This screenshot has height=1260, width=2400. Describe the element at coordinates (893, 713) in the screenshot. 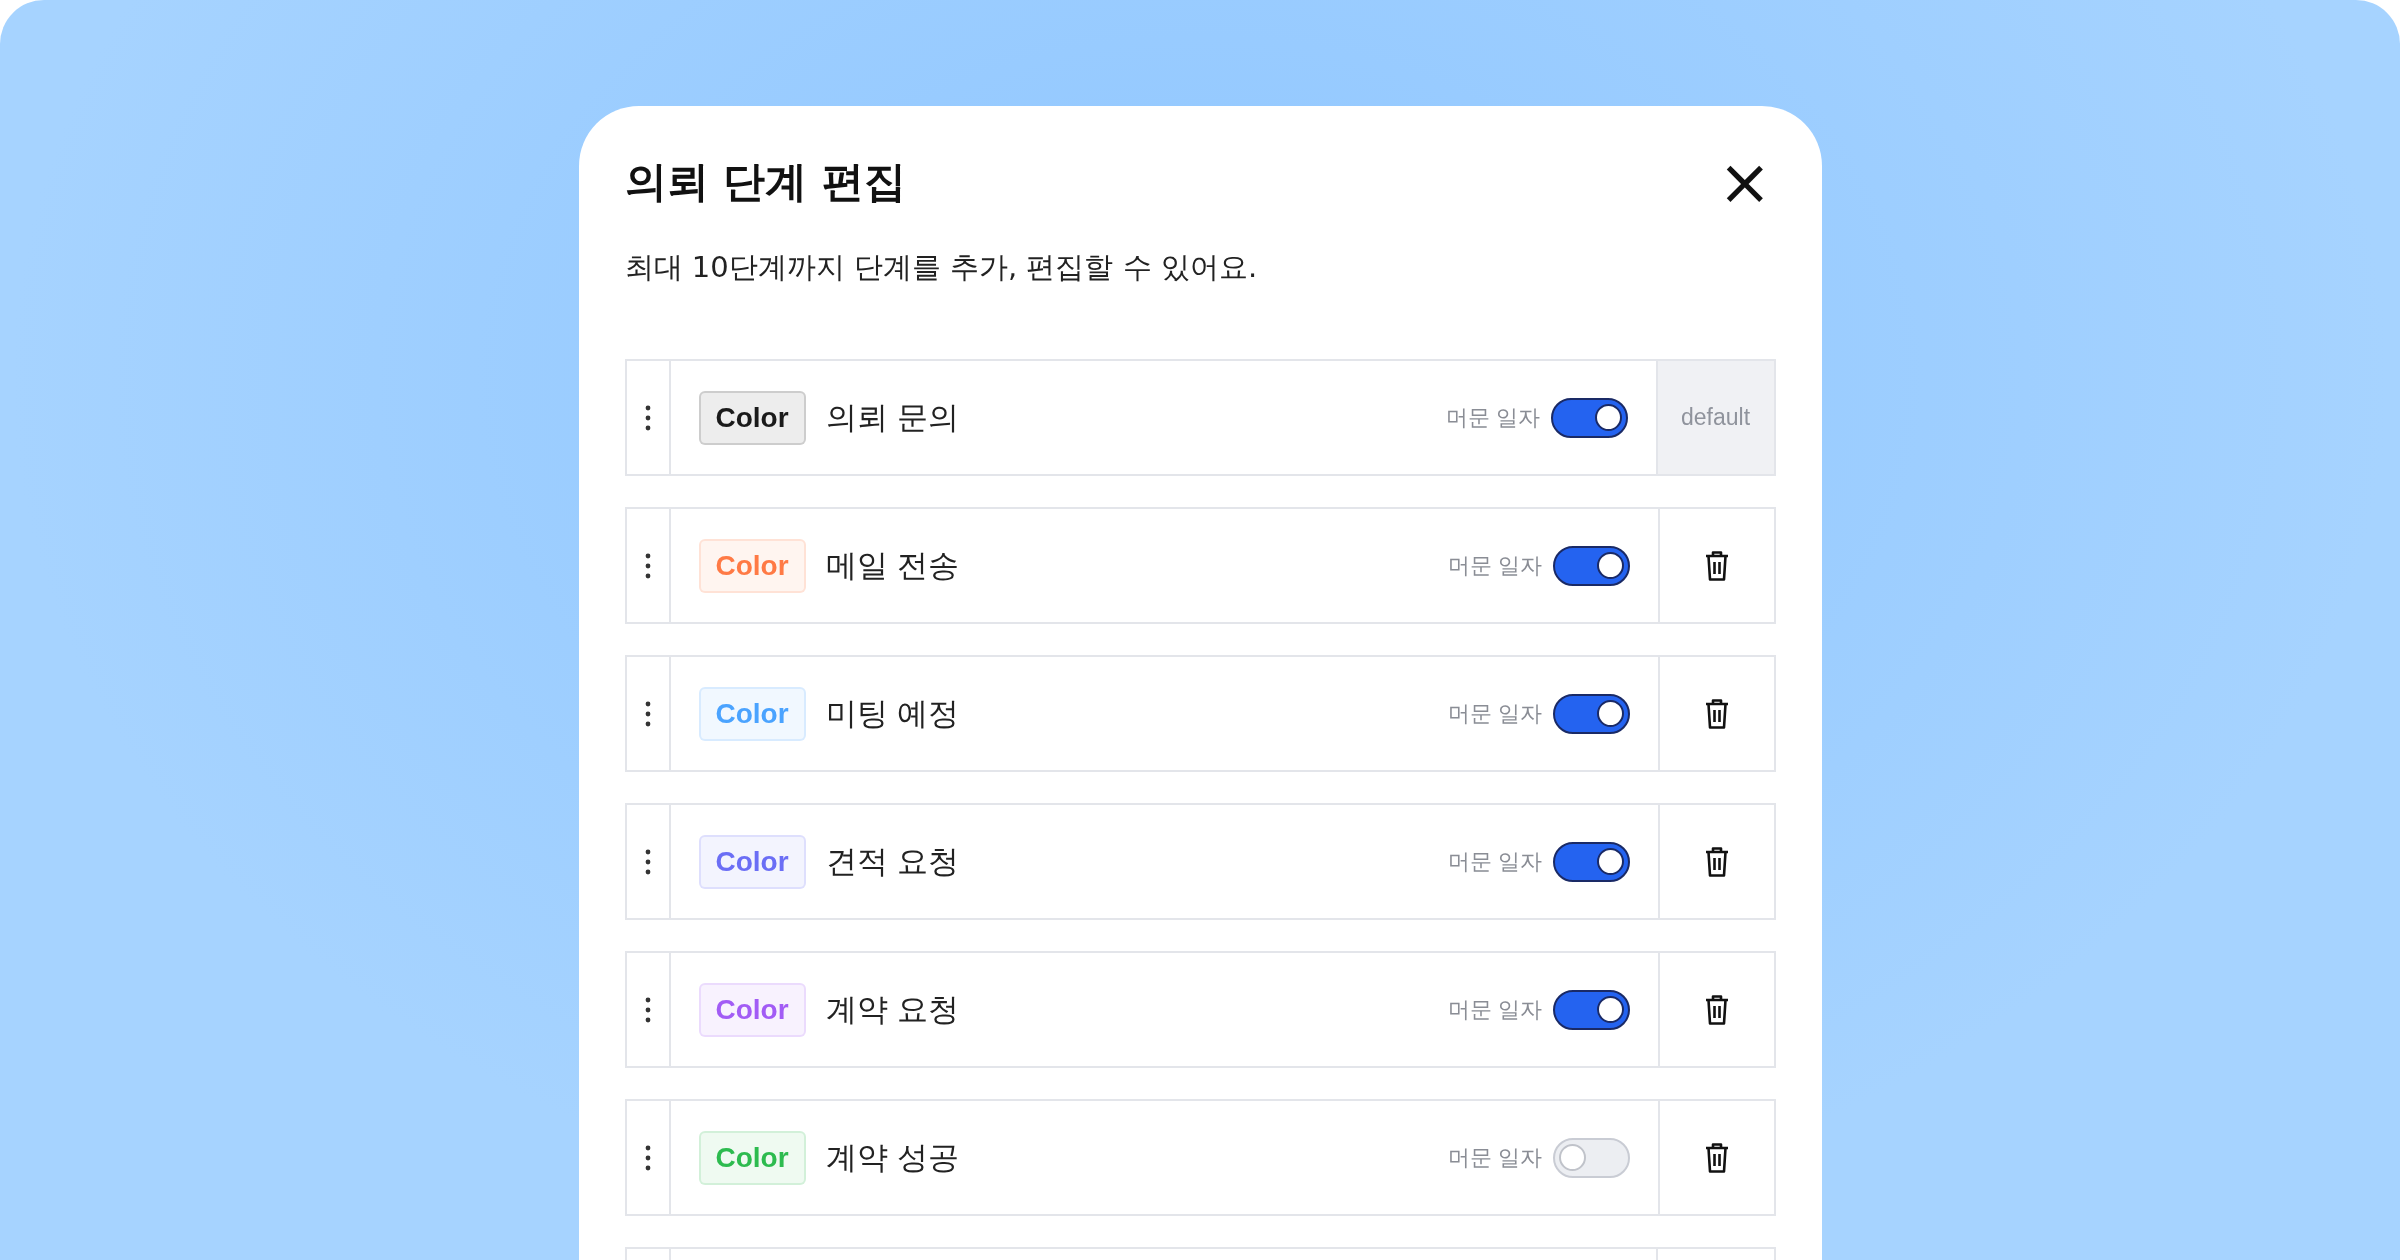

I see `stage-name: 미팅 예정` at that location.